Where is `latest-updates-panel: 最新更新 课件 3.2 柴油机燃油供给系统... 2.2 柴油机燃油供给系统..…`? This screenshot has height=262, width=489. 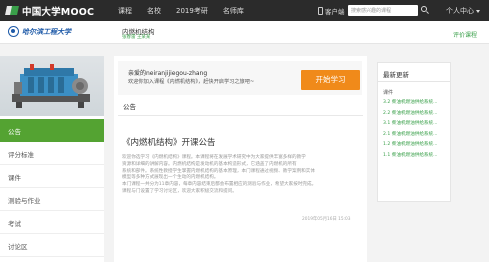 latest-updates-panel: 最新更新 课件 3.2 柴油机燃油供给系统... 2.2 柴油机燃油供给系统..… is located at coordinates (414, 132).